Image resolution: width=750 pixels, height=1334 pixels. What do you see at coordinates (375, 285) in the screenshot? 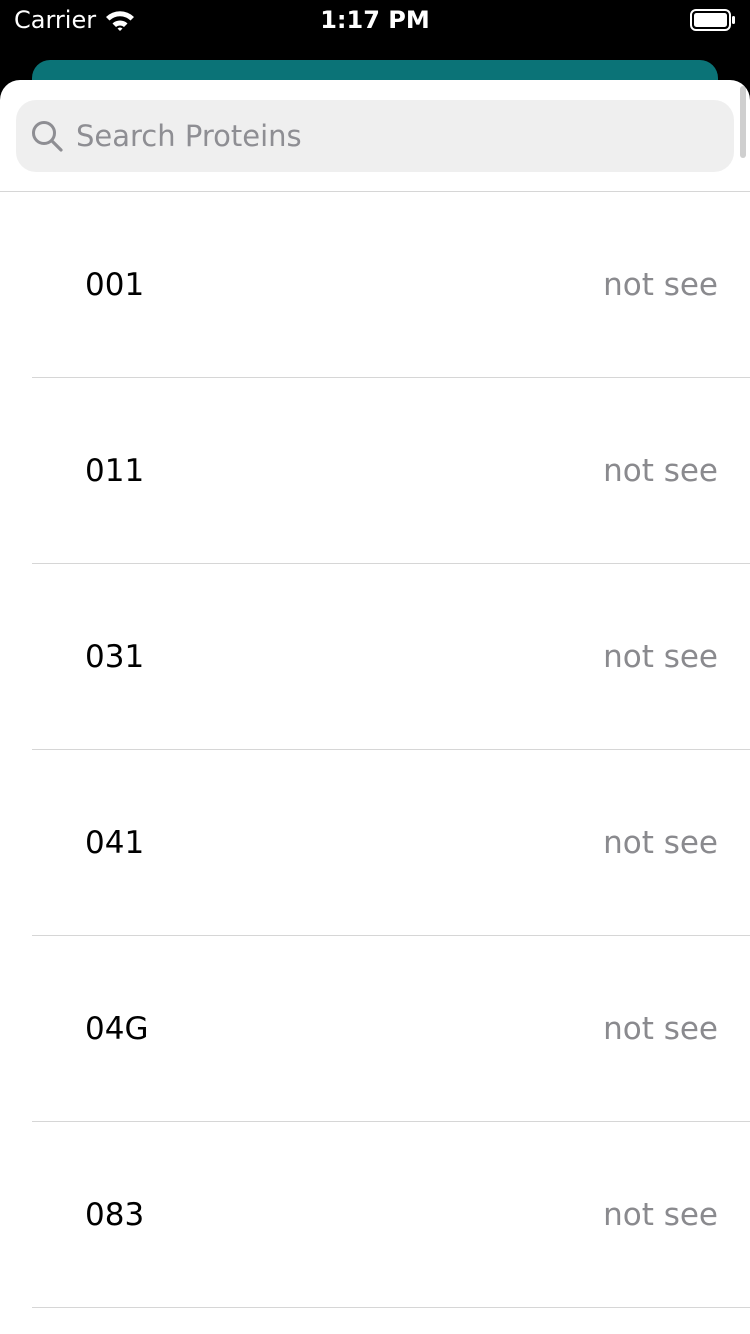
I see `protein-row: 001 not see` at bounding box center [375, 285].